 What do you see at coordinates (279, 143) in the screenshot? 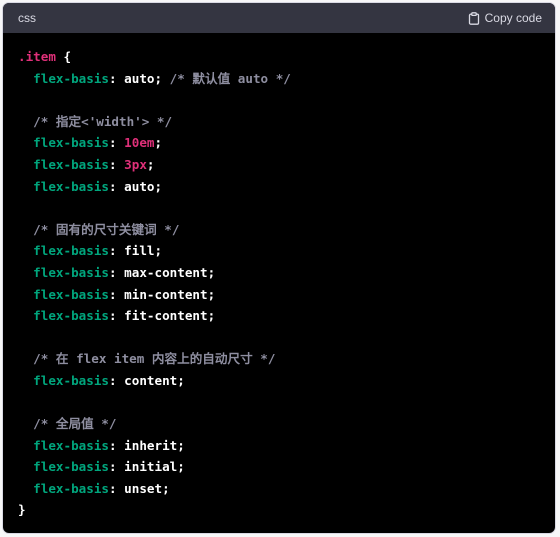
I see `code-line: flex-basis: 10em;` at bounding box center [279, 143].